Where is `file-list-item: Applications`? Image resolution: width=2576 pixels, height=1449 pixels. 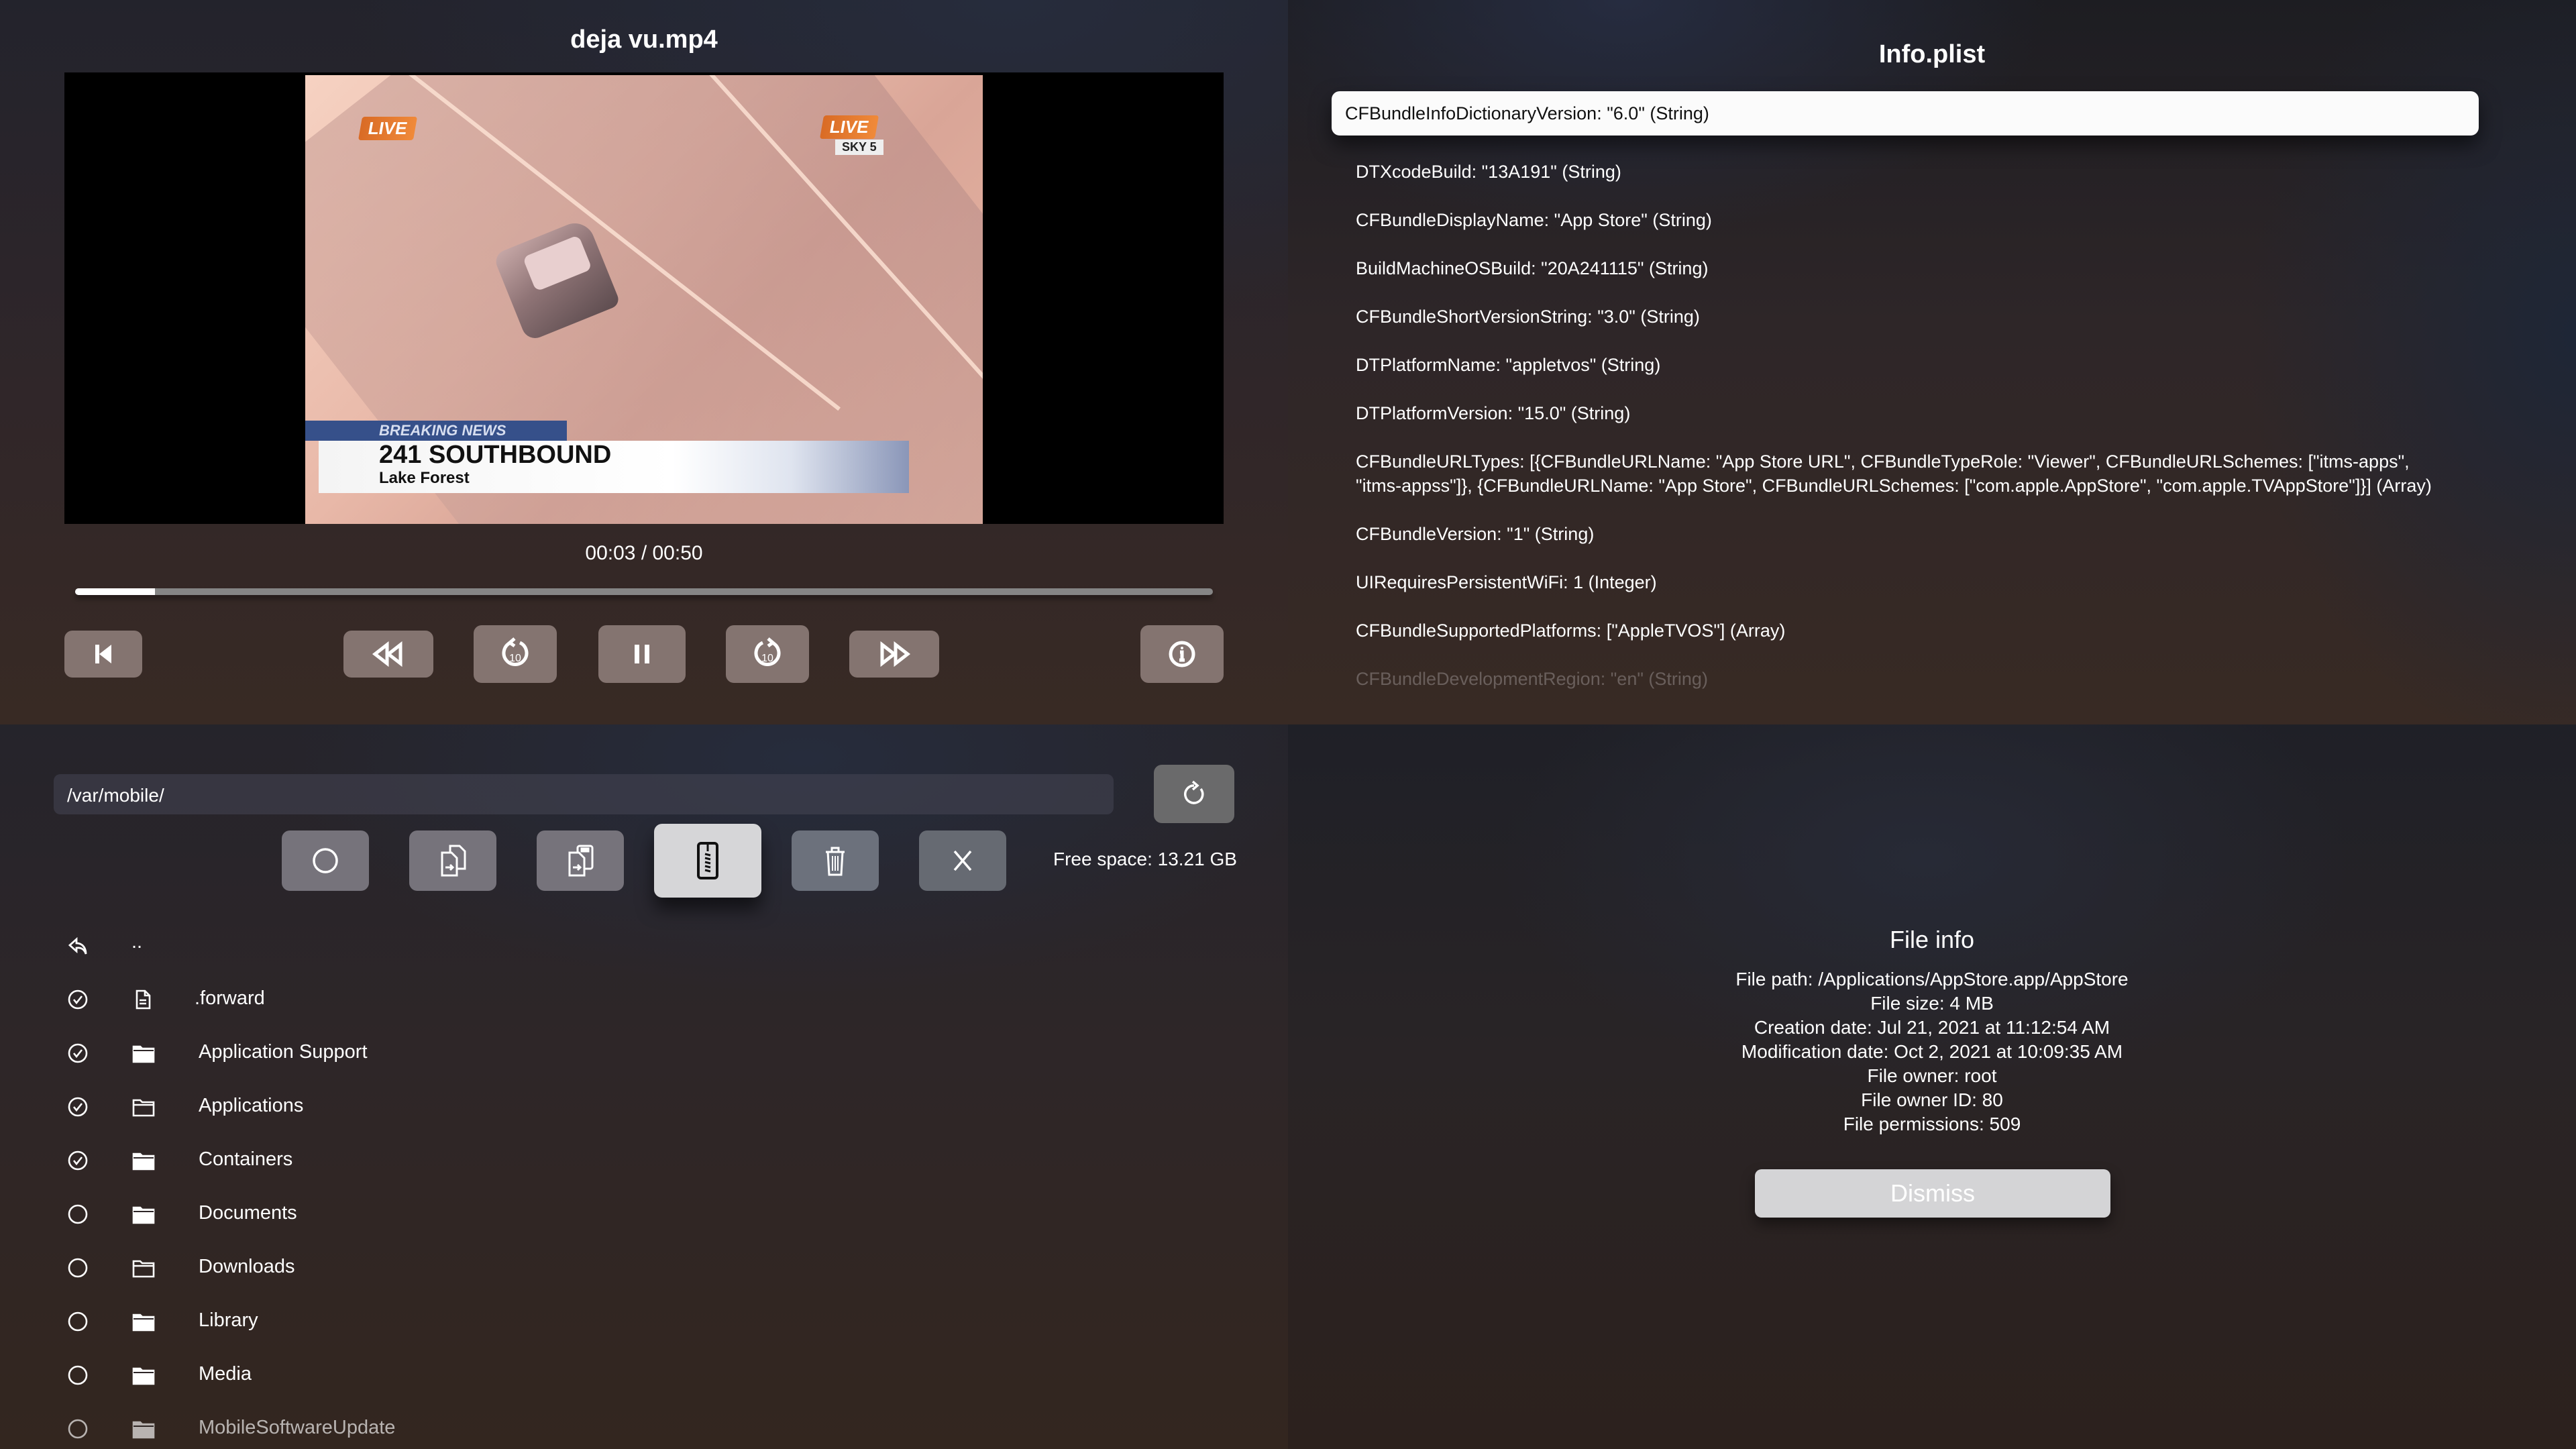
file-list-item: Applications is located at coordinates (604, 1107).